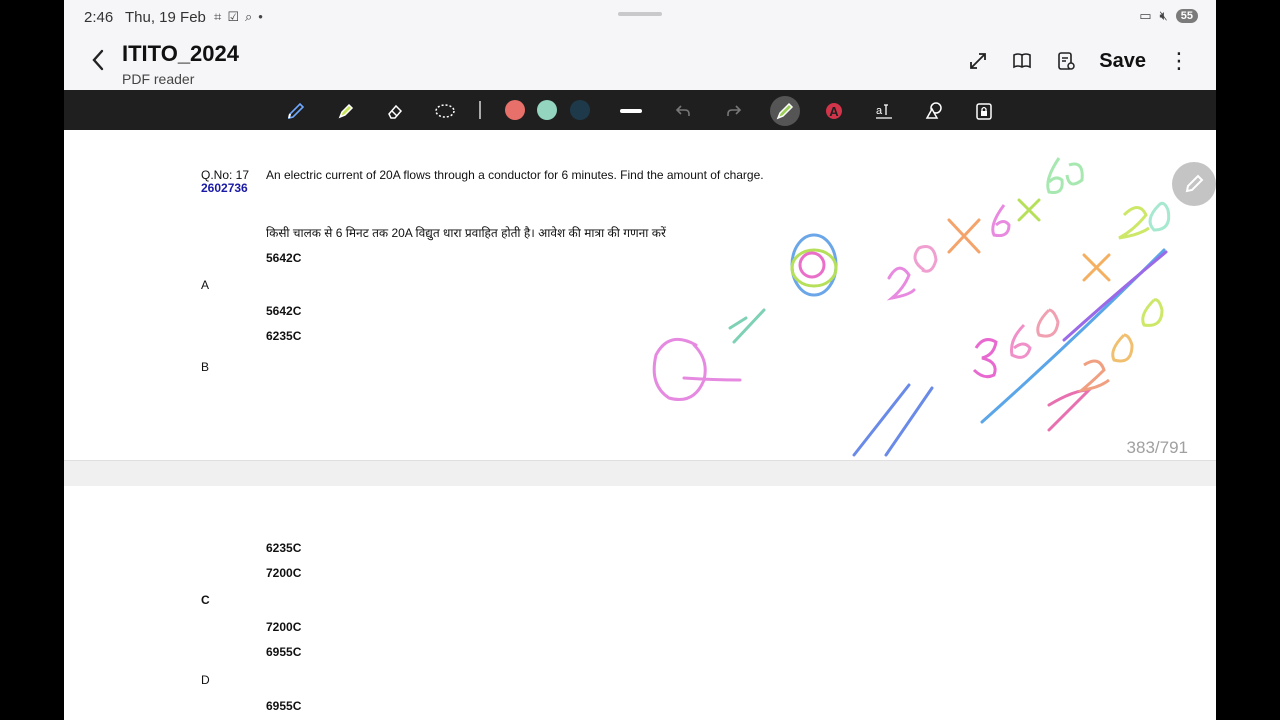 The image size is (1280, 720). I want to click on status-bar: 2:46 Thu, 19 Feb ⌗☑⌕• ▭ 🔇︎ 55, so click(640, 17).